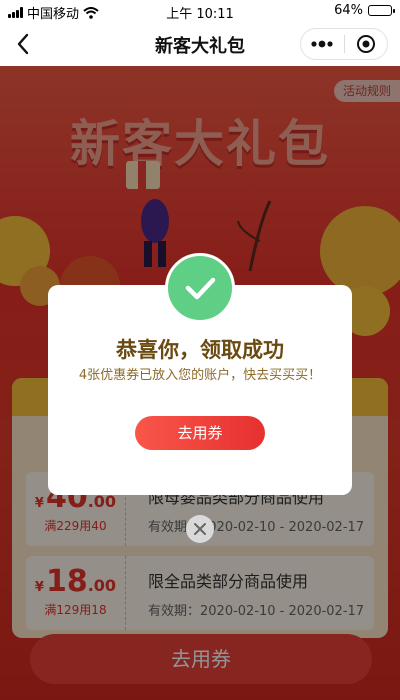 The height and width of the screenshot is (700, 400). Describe the element at coordinates (200, 11) in the screenshot. I see `status-bar: 中国移动 上午 10:11 64%` at that location.